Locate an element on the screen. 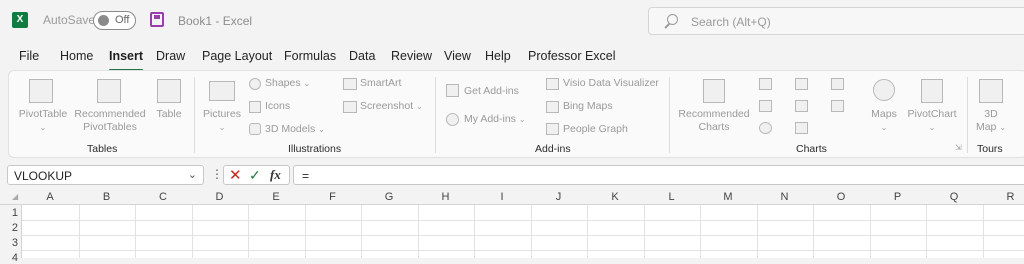  3d-models-button: 3D Models ⌄ is located at coordinates (295, 129).